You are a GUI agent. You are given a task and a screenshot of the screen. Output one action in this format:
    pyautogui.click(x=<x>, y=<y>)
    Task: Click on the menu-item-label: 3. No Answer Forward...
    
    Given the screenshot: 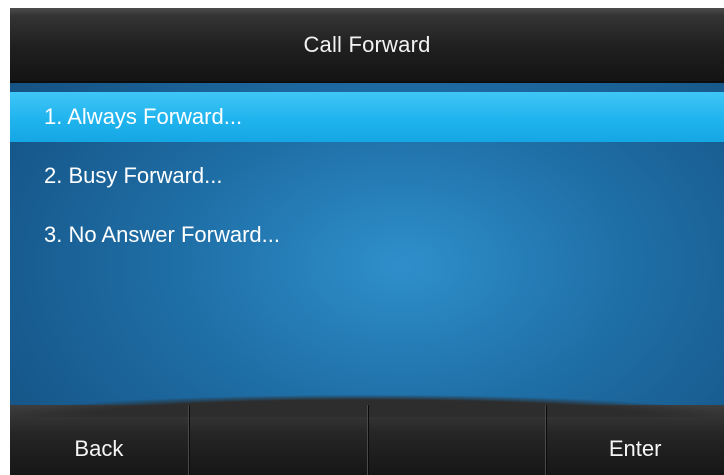 What is the action you would take?
    pyautogui.click(x=162, y=234)
    